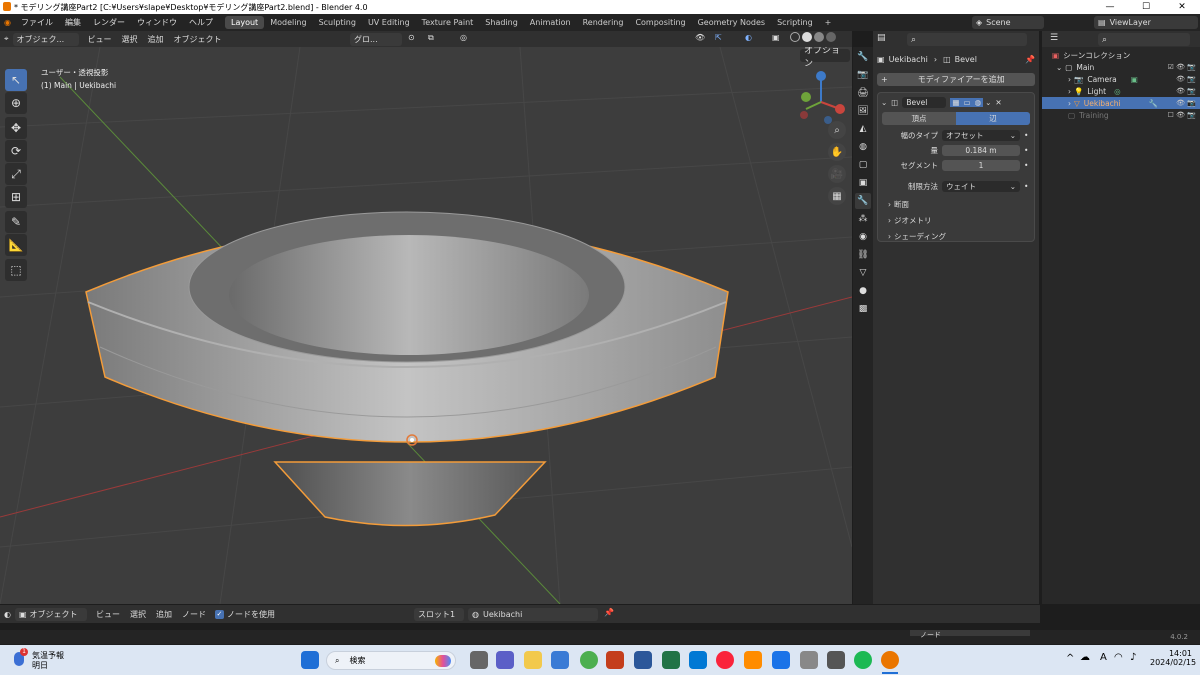 The height and width of the screenshot is (675, 1200). What do you see at coordinates (956, 204) in the screenshot?
I see `section-profile: › 断面` at bounding box center [956, 204].